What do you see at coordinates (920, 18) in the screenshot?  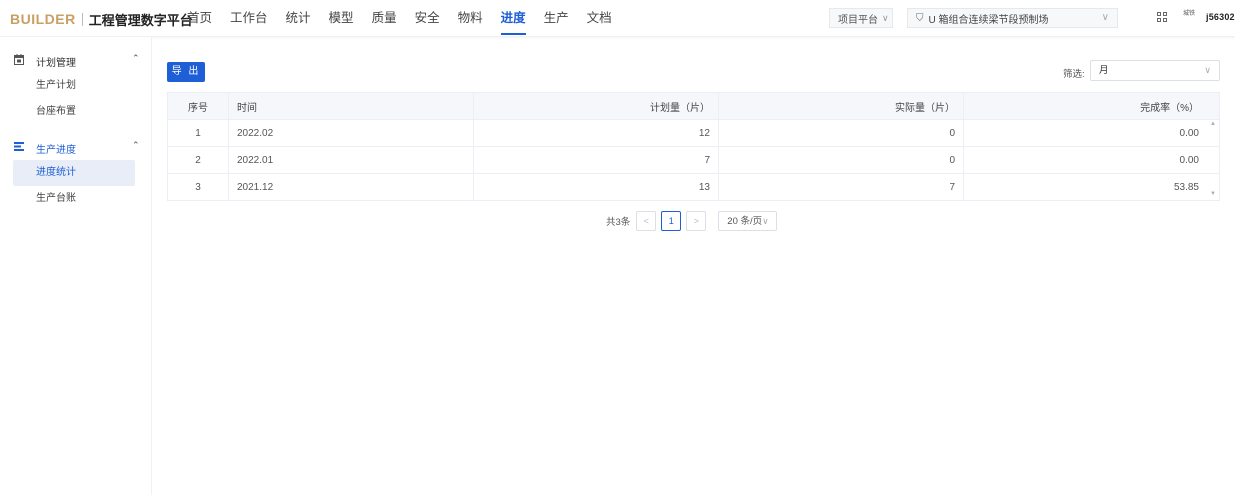 I see `project-icon: ⛉` at bounding box center [920, 18].